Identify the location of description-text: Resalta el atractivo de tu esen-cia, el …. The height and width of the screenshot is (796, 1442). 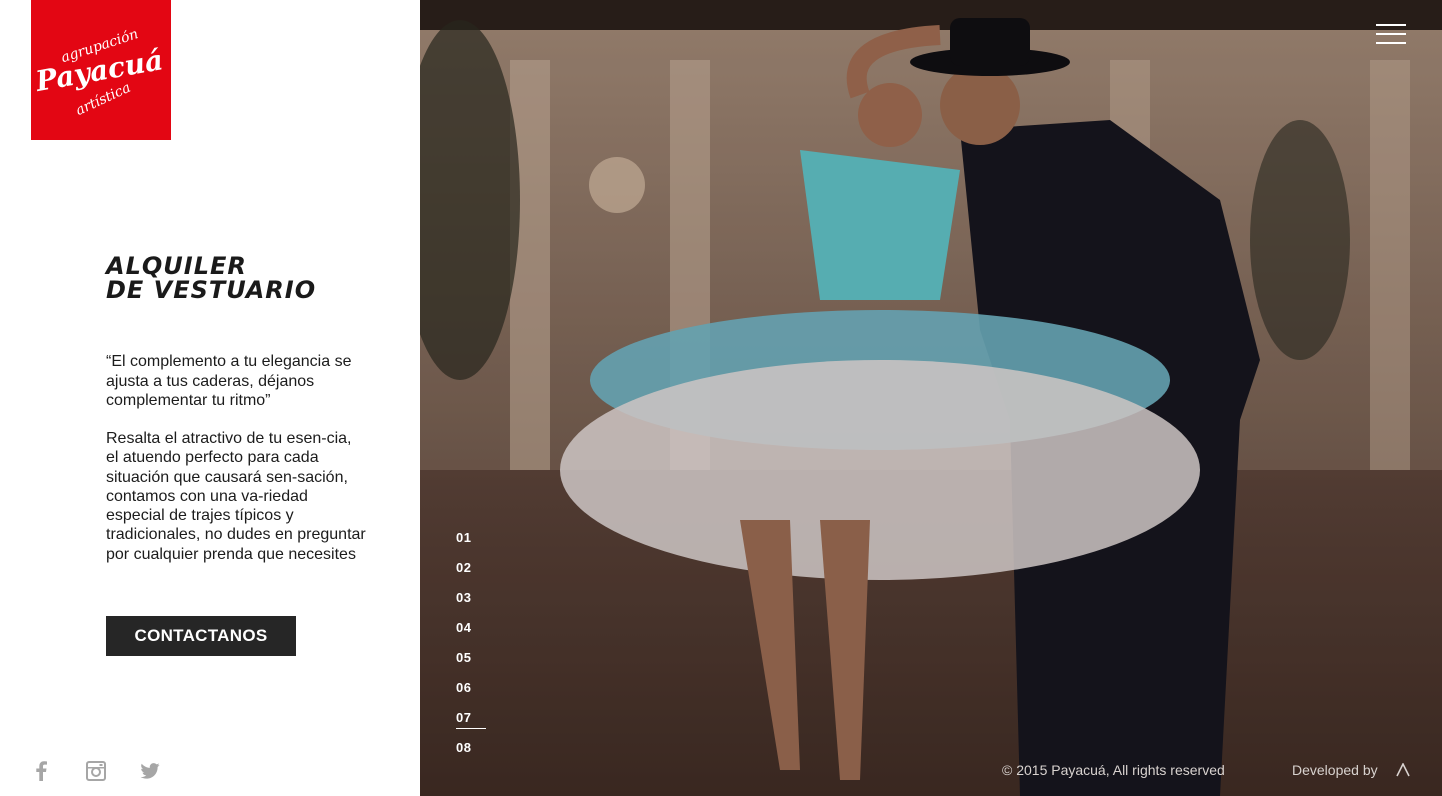
(236, 496).